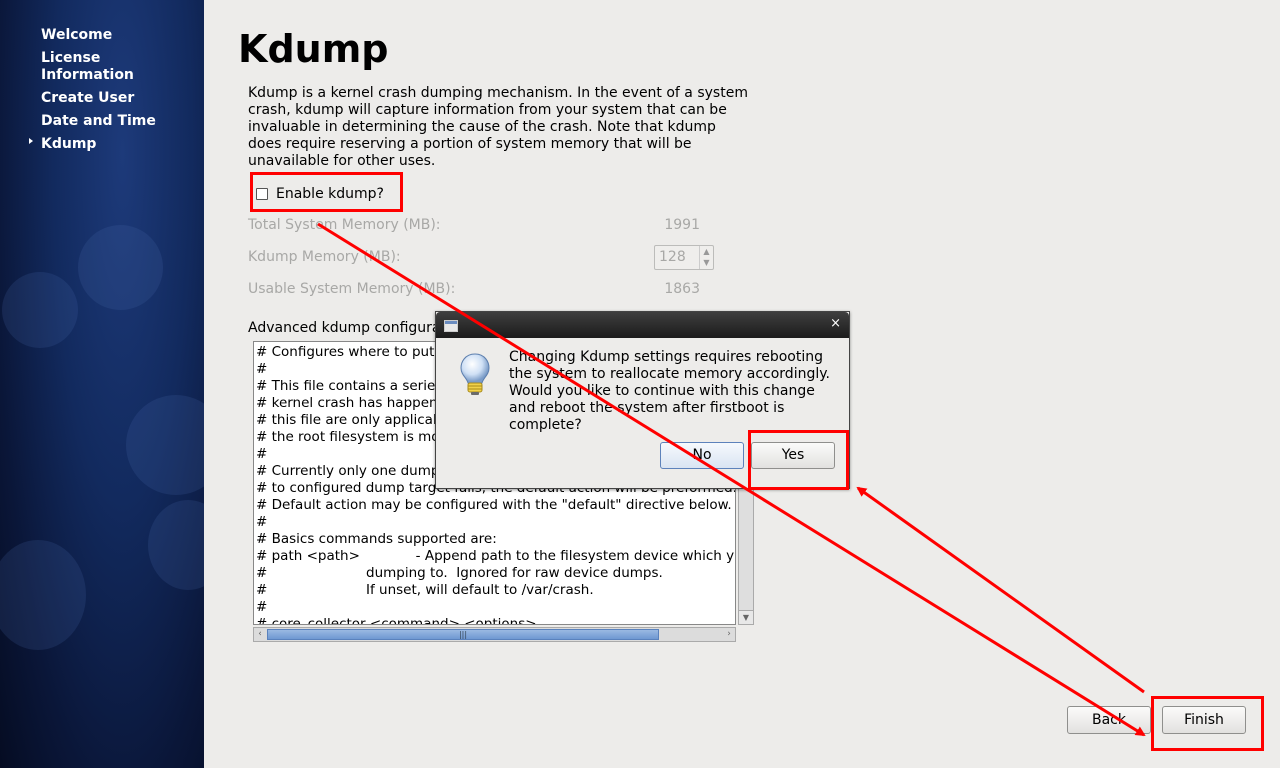  I want to click on total-memory-value: 1991, so click(682, 225).